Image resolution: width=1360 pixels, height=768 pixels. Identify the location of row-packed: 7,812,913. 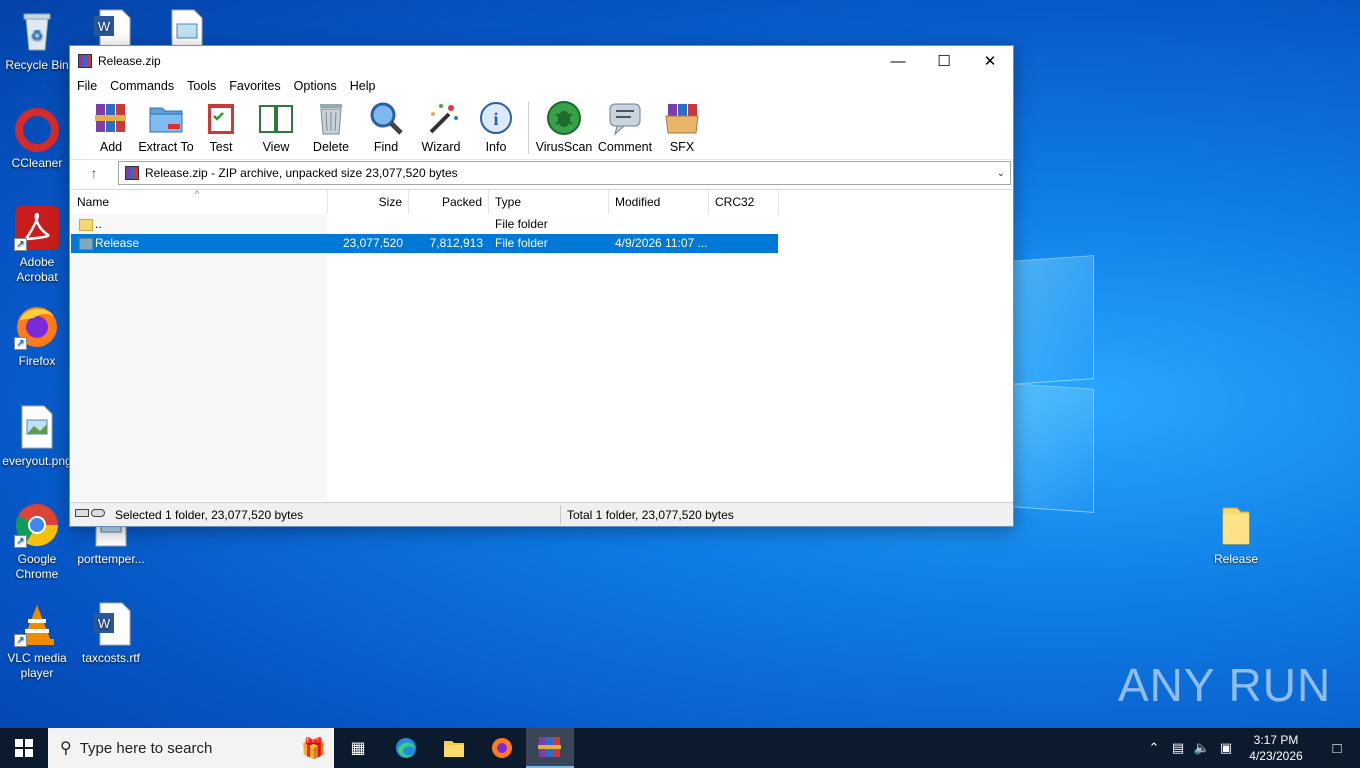
(456, 243).